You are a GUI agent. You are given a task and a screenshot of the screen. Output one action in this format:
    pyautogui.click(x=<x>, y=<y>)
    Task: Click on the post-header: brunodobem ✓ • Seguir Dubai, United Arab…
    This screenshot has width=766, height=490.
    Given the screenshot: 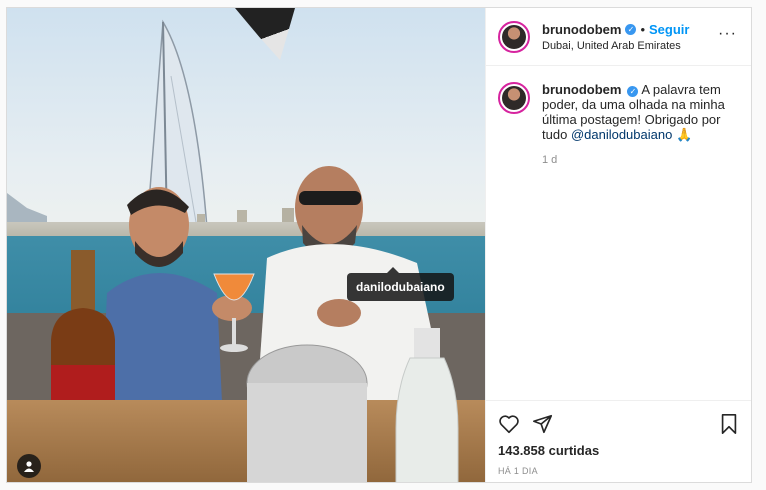 What is the action you would take?
    pyautogui.click(x=618, y=37)
    